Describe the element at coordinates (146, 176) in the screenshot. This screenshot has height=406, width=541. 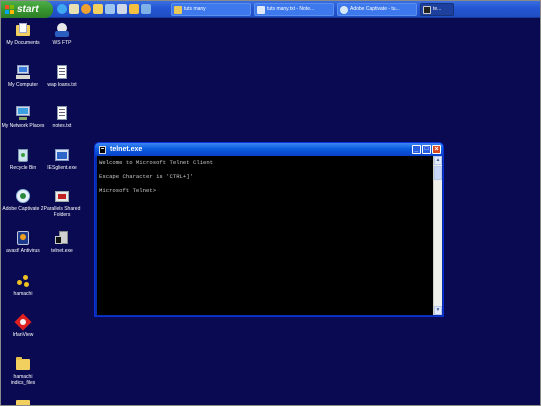
I see `console-line: Escape Character is 'CTRL+]'` at that location.